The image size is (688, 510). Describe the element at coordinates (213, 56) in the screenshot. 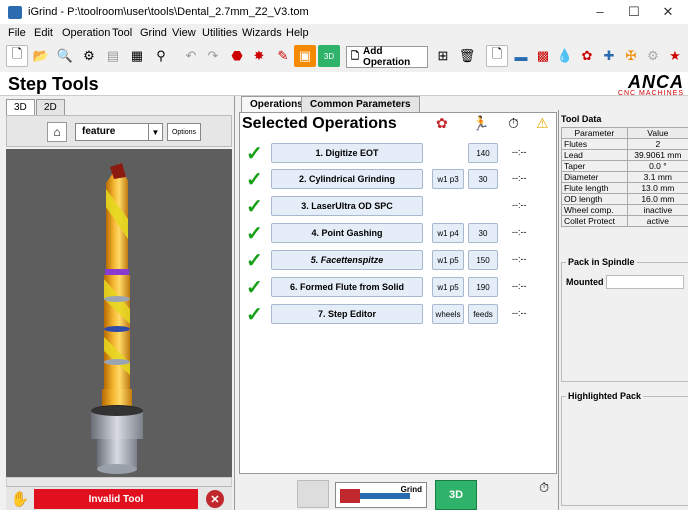

I see `redo-icon: ↷` at that location.